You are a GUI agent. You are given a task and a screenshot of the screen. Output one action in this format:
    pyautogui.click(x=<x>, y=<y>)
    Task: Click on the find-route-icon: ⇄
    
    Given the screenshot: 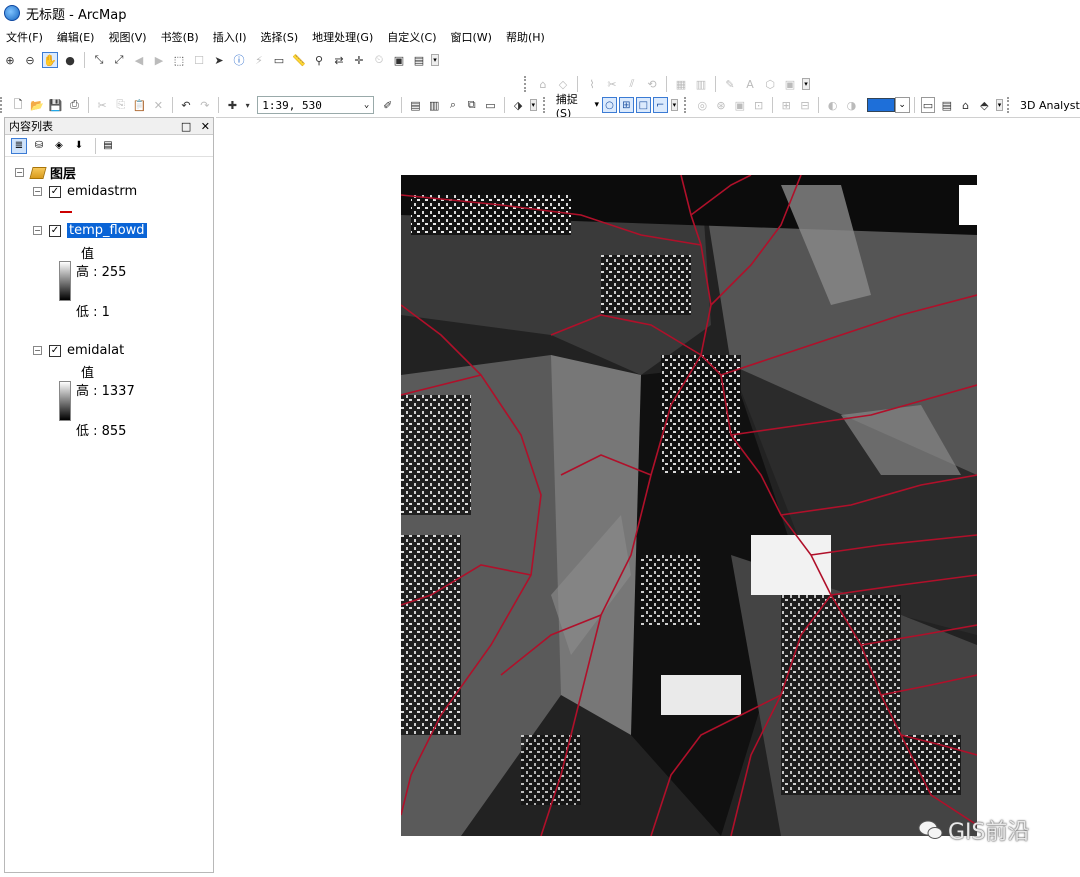 What is the action you would take?
    pyautogui.click(x=339, y=60)
    